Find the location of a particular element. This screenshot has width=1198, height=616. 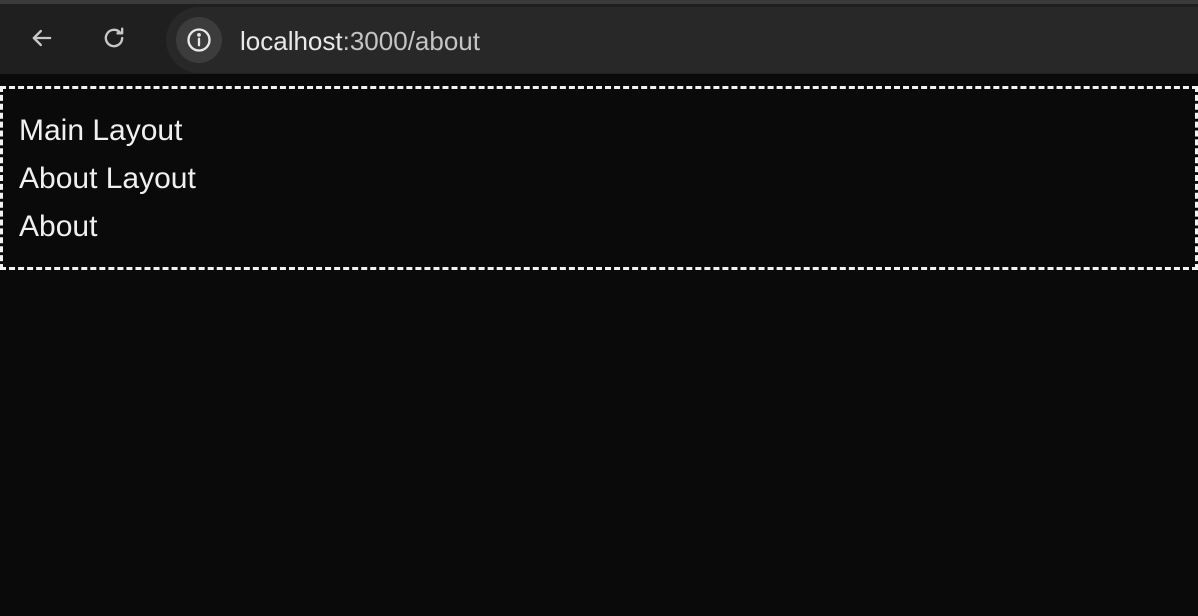

url-host: localhost is located at coordinates (291, 41).